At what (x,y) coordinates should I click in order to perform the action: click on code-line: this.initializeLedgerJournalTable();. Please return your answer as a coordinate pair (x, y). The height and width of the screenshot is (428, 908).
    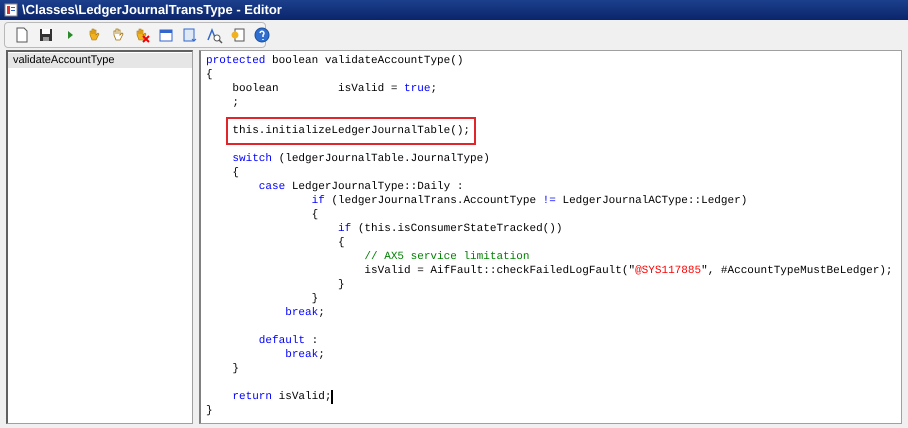
    Looking at the image, I should click on (351, 130).